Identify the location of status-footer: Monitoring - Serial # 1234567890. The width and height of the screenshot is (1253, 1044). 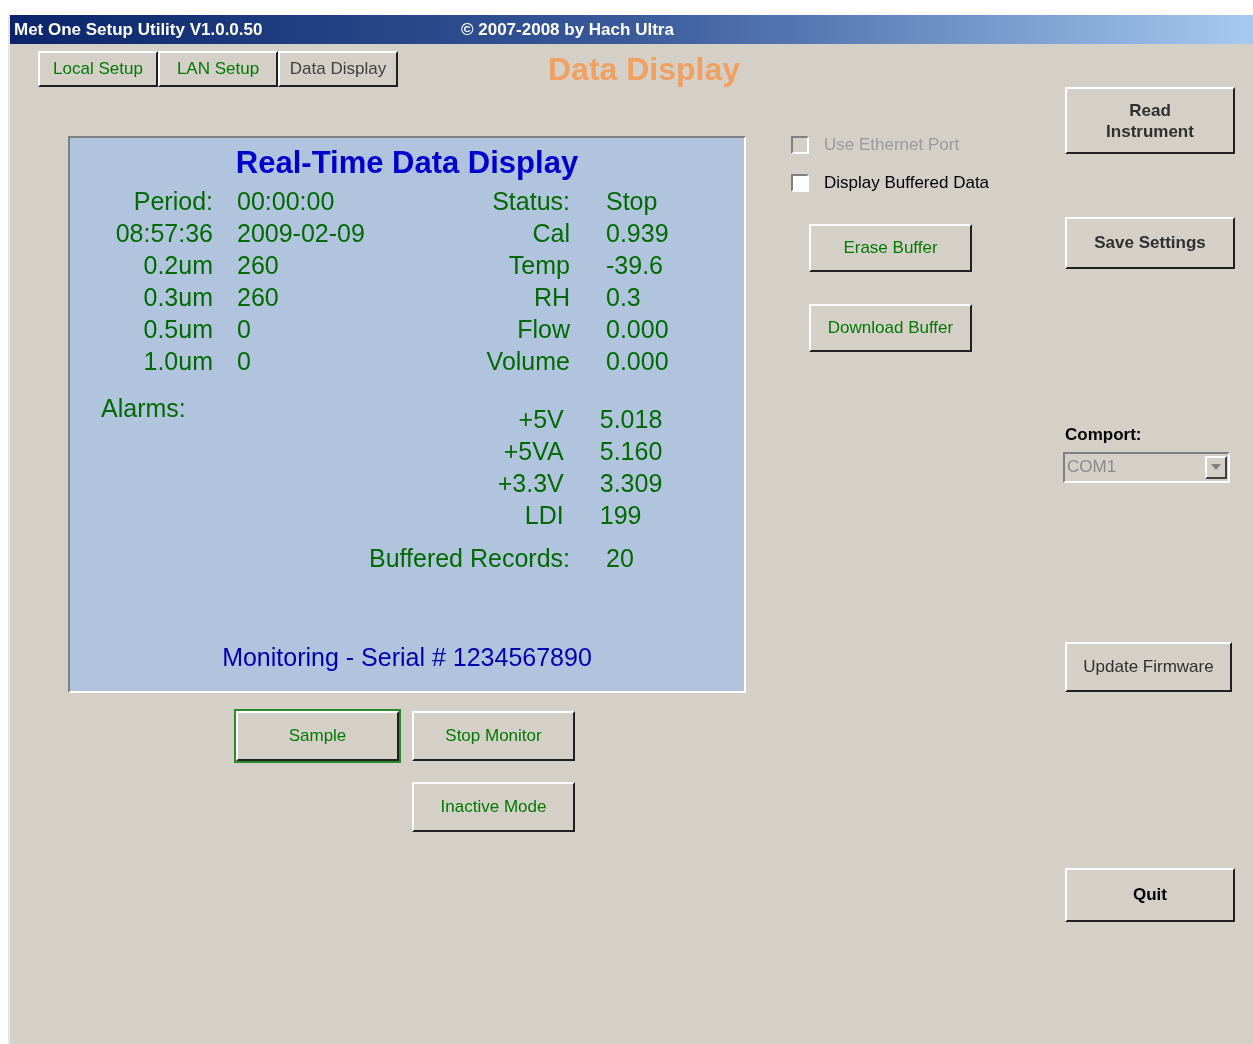
(407, 657).